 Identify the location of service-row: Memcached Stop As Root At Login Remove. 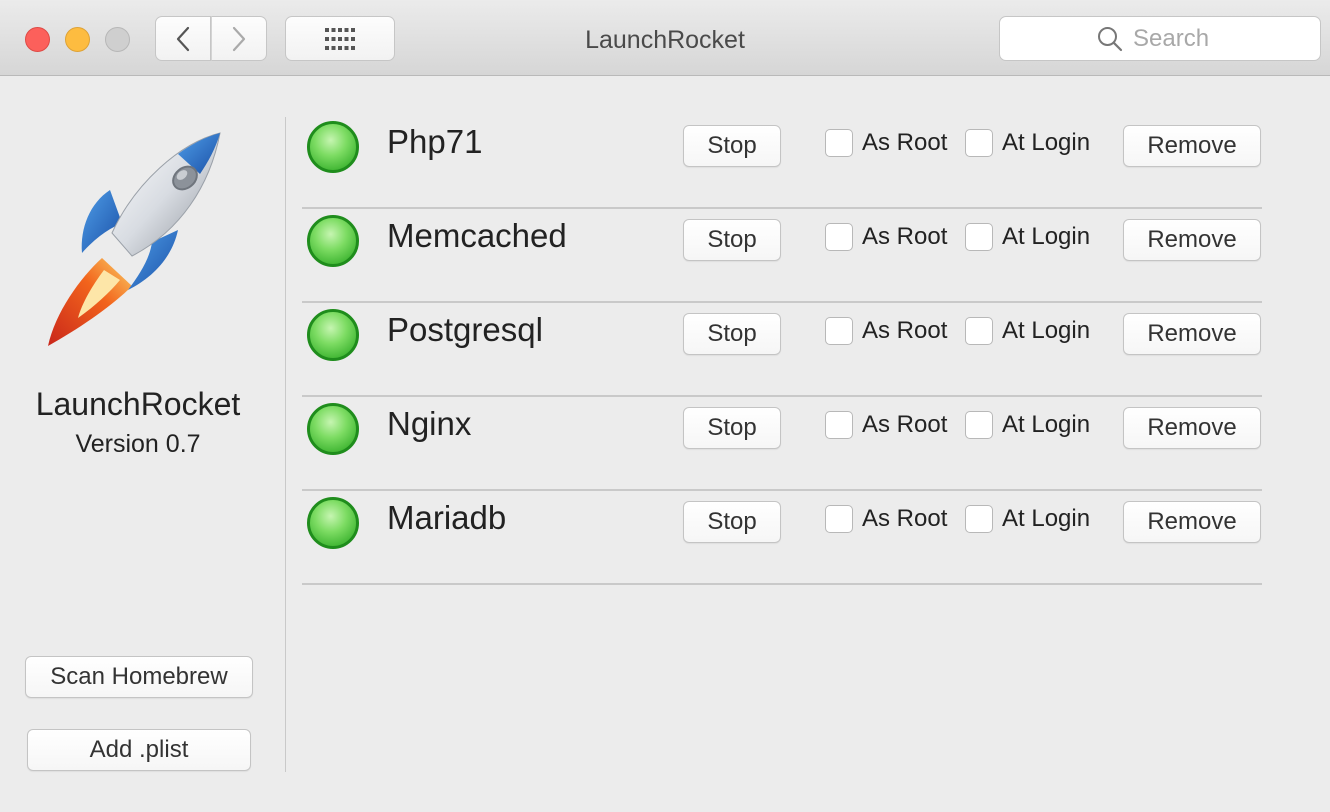
(782, 256).